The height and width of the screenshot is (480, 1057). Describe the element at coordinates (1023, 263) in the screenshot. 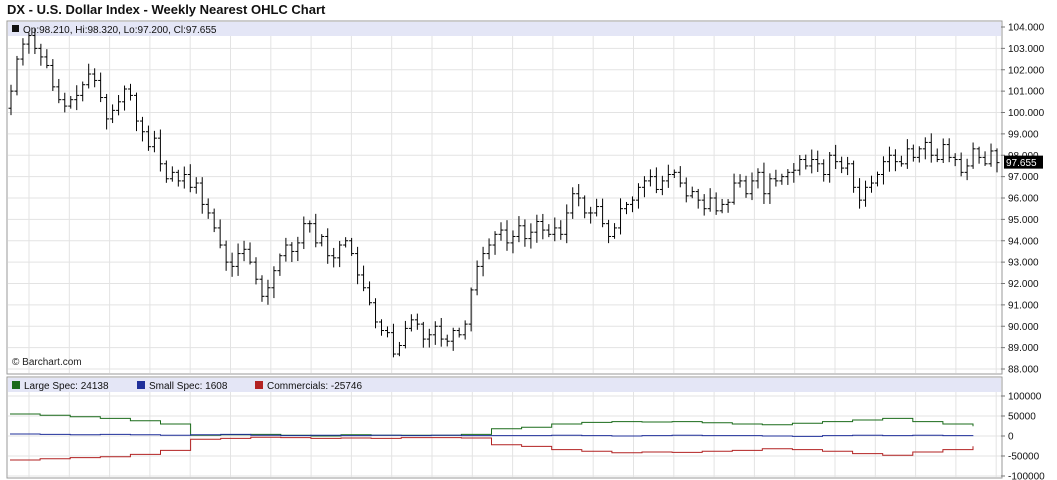

I see `price-tick-label: 93.000` at that location.